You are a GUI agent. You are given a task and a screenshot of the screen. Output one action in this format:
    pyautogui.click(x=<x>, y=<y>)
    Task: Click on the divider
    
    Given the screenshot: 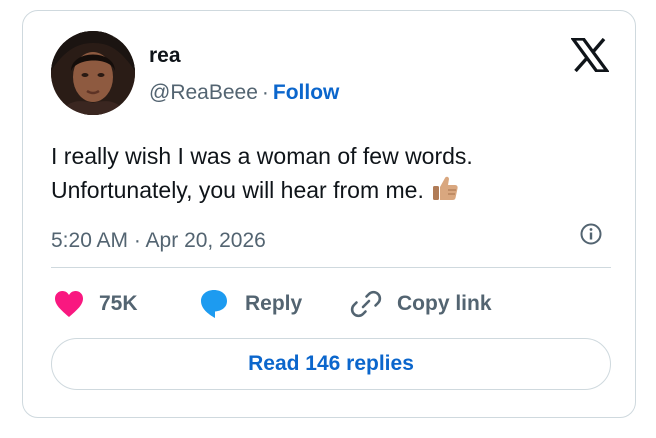 What is the action you would take?
    pyautogui.click(x=331, y=267)
    